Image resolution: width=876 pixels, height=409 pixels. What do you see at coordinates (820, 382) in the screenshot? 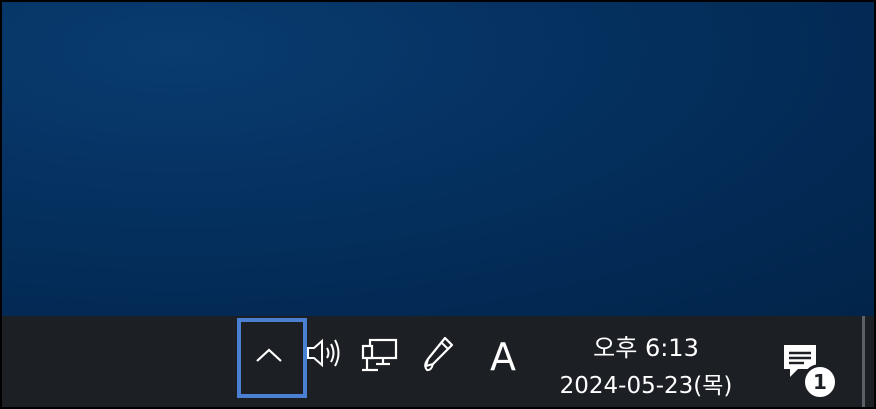
I see `notification-count-badge: 1` at bounding box center [820, 382].